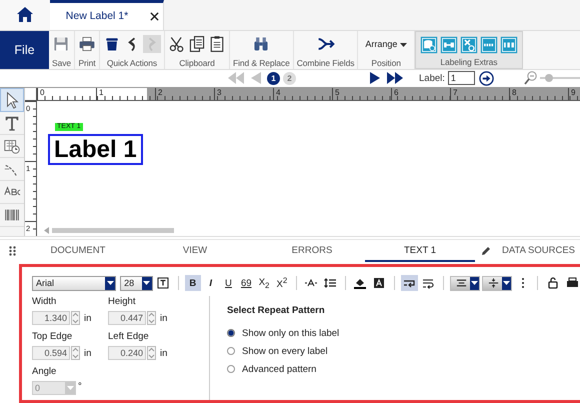  I want to click on text-object: Label 1, so click(95, 149).